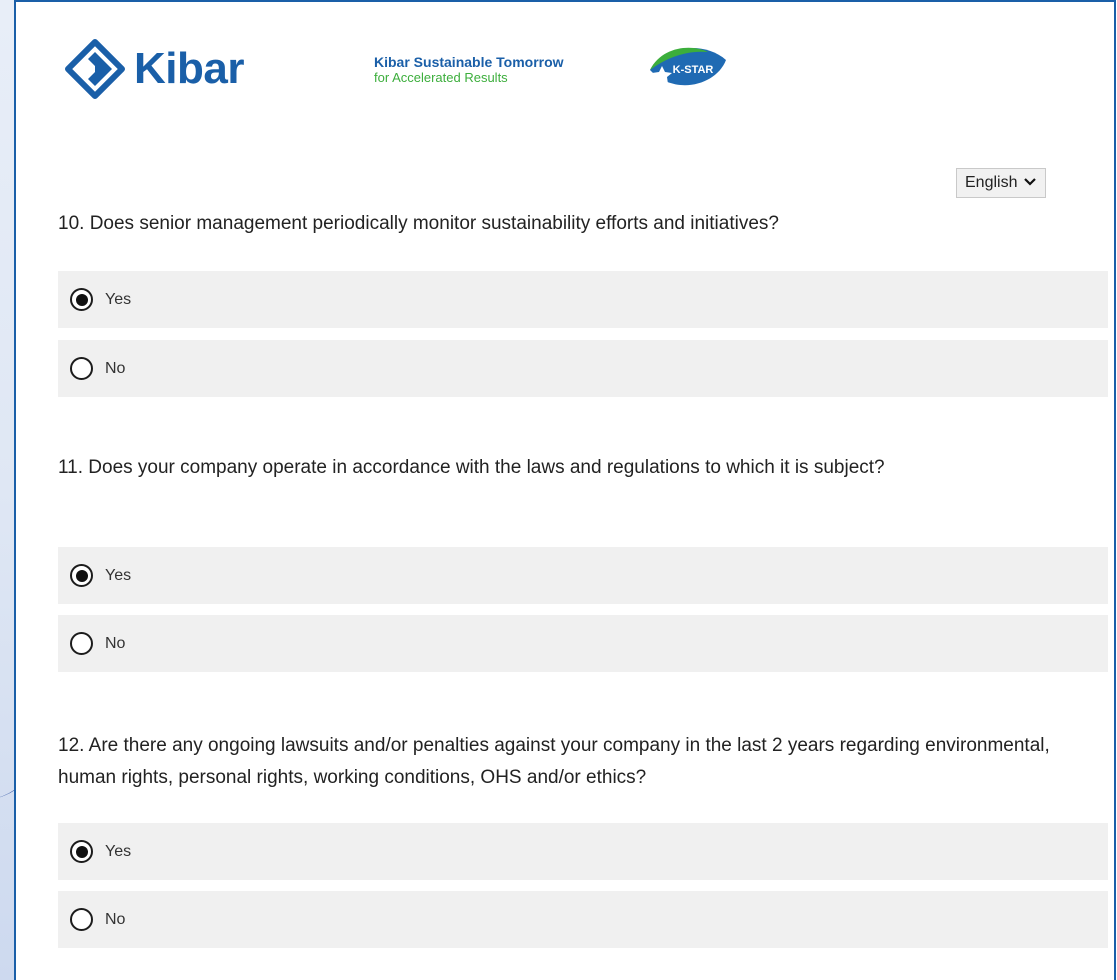 Image resolution: width=1117 pixels, height=980 pixels. I want to click on kstar-label: K-STAR, so click(693, 70).